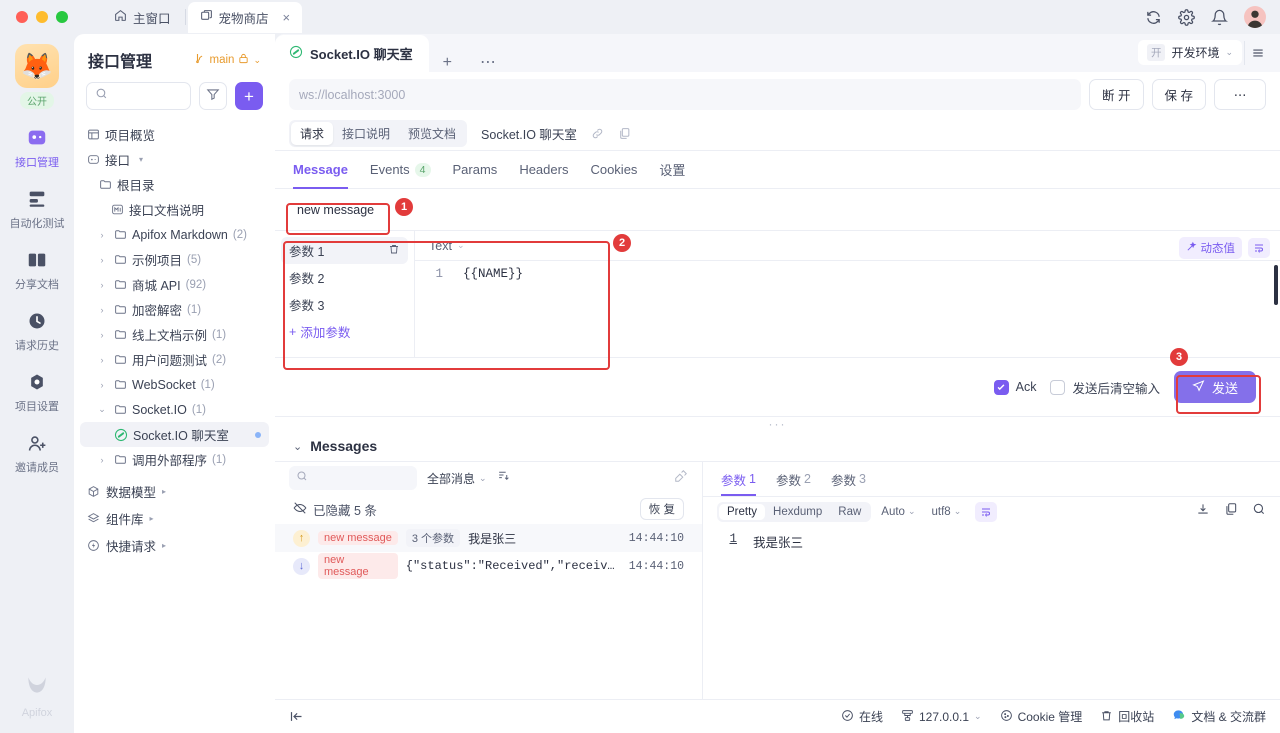 Image resolution: width=1280 pixels, height=733 pixels. I want to click on search-box, so click(138, 96).